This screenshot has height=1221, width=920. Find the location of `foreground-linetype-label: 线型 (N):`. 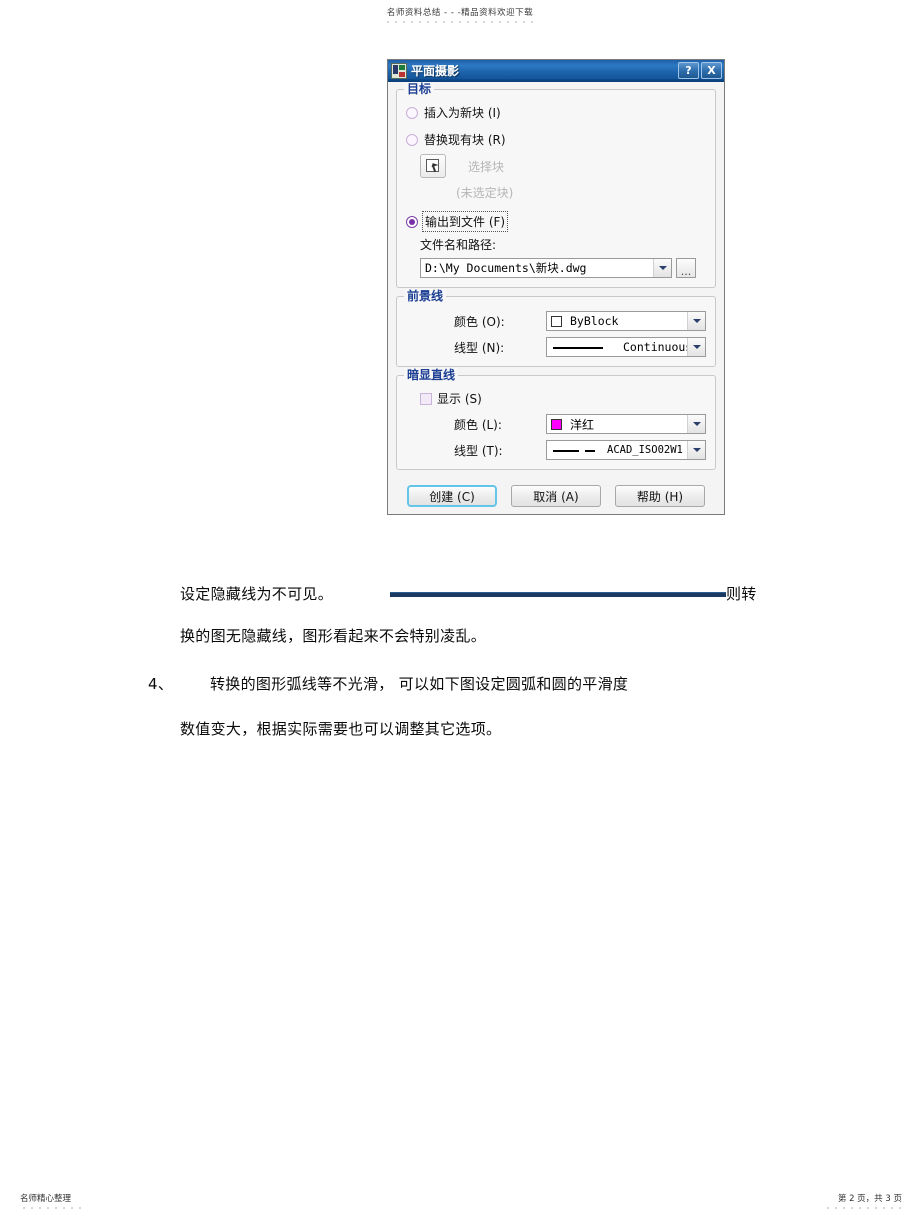

foreground-linetype-label: 线型 (N): is located at coordinates (479, 347).